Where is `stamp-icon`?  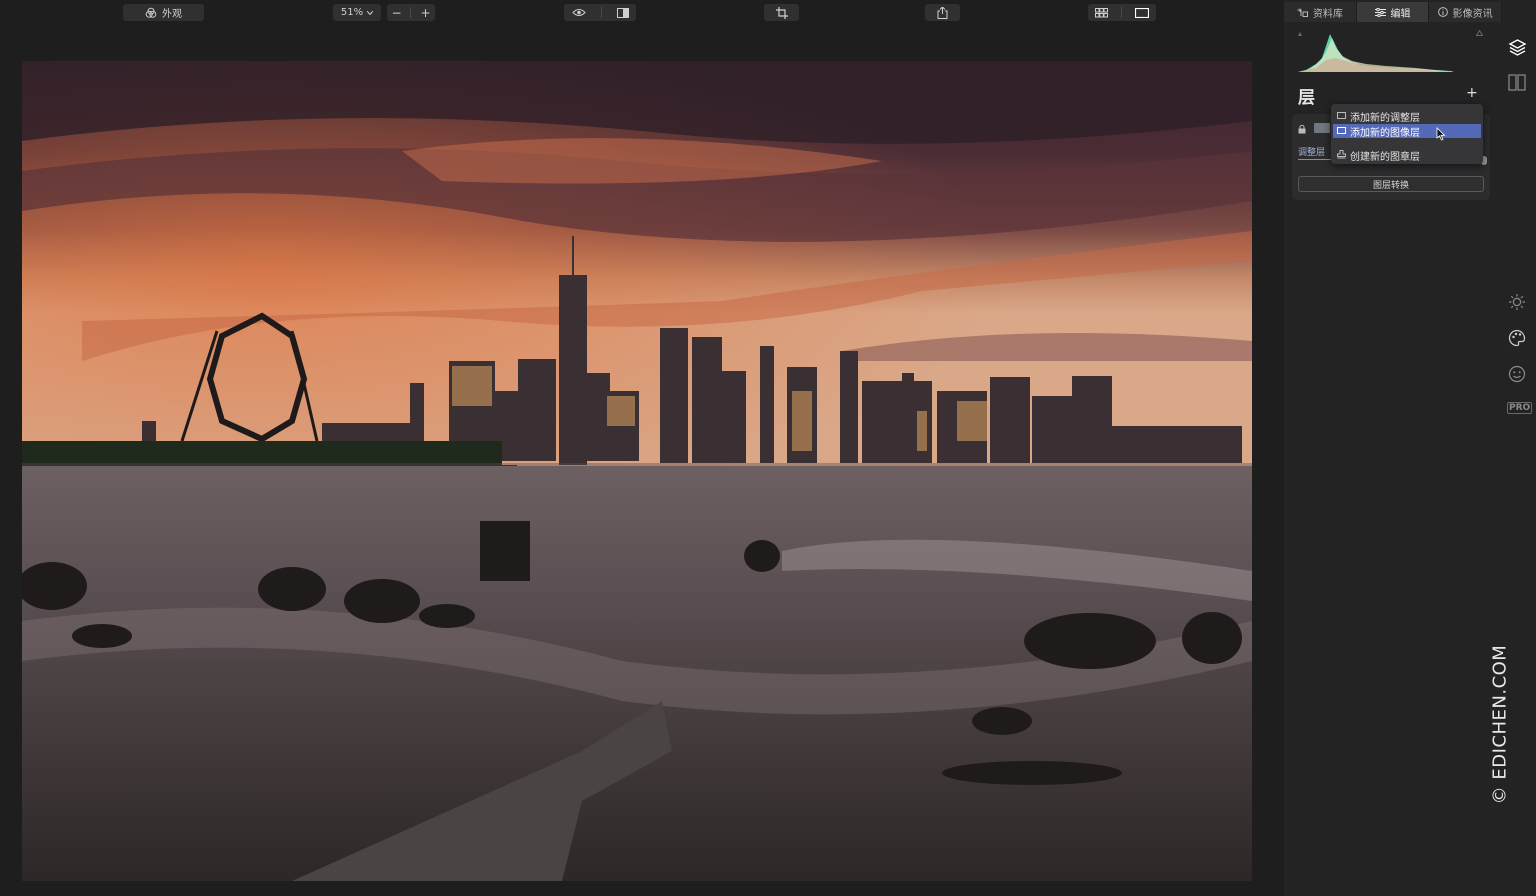 stamp-icon is located at coordinates (1341, 154).